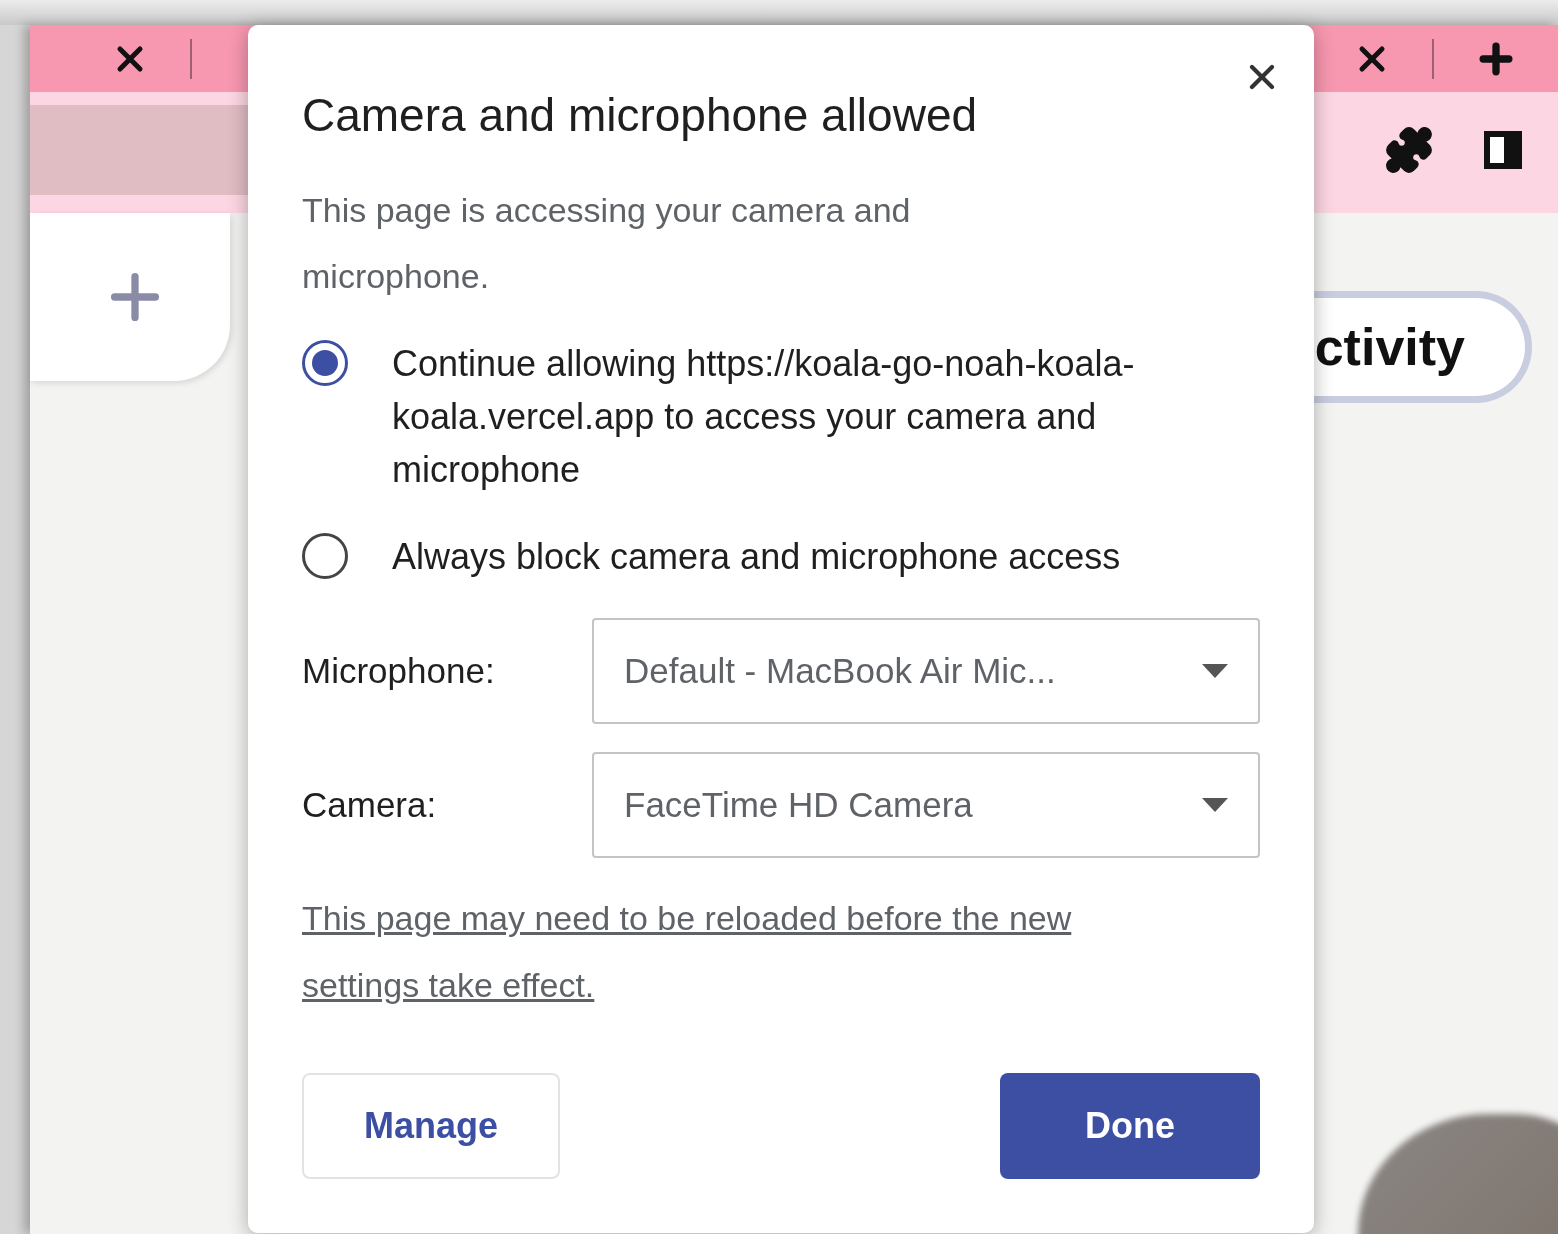 Image resolution: width=1558 pixels, height=1234 pixels. Describe the element at coordinates (1503, 150) in the screenshot. I see `side-panel-icon` at that location.